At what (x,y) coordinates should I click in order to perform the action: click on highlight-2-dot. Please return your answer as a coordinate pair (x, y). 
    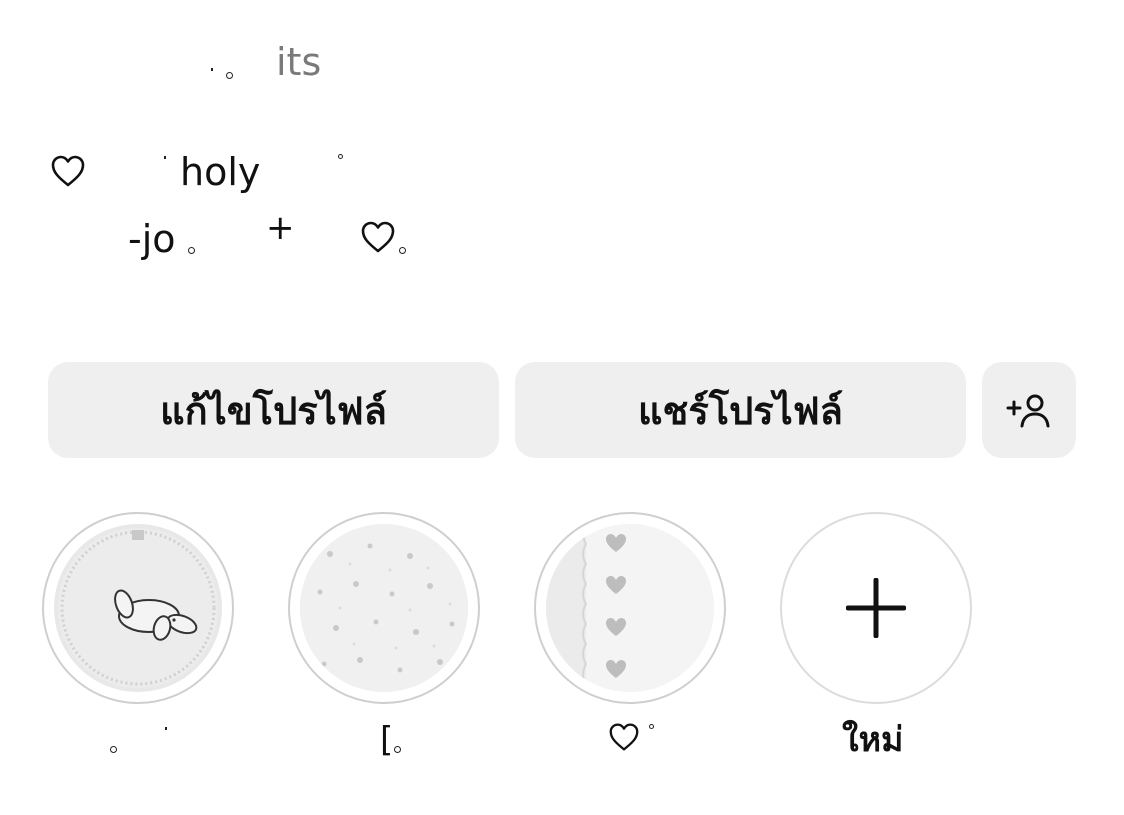
    Looking at the image, I should click on (397, 749).